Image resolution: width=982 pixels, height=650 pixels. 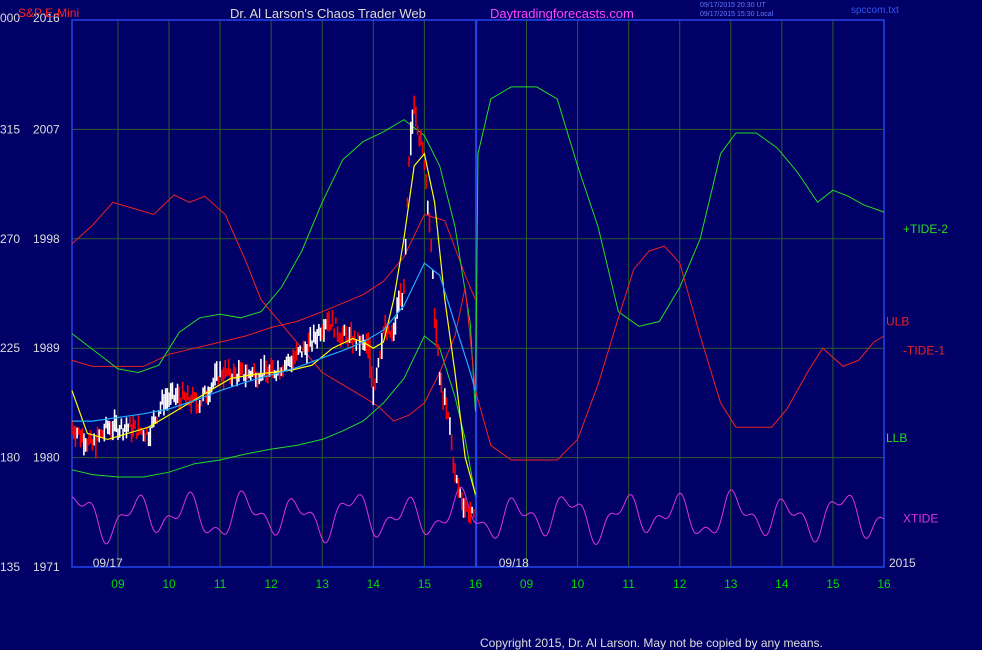 I want to click on timestamp-local: 09/17/2015 15:30 Local, so click(x=737, y=14).